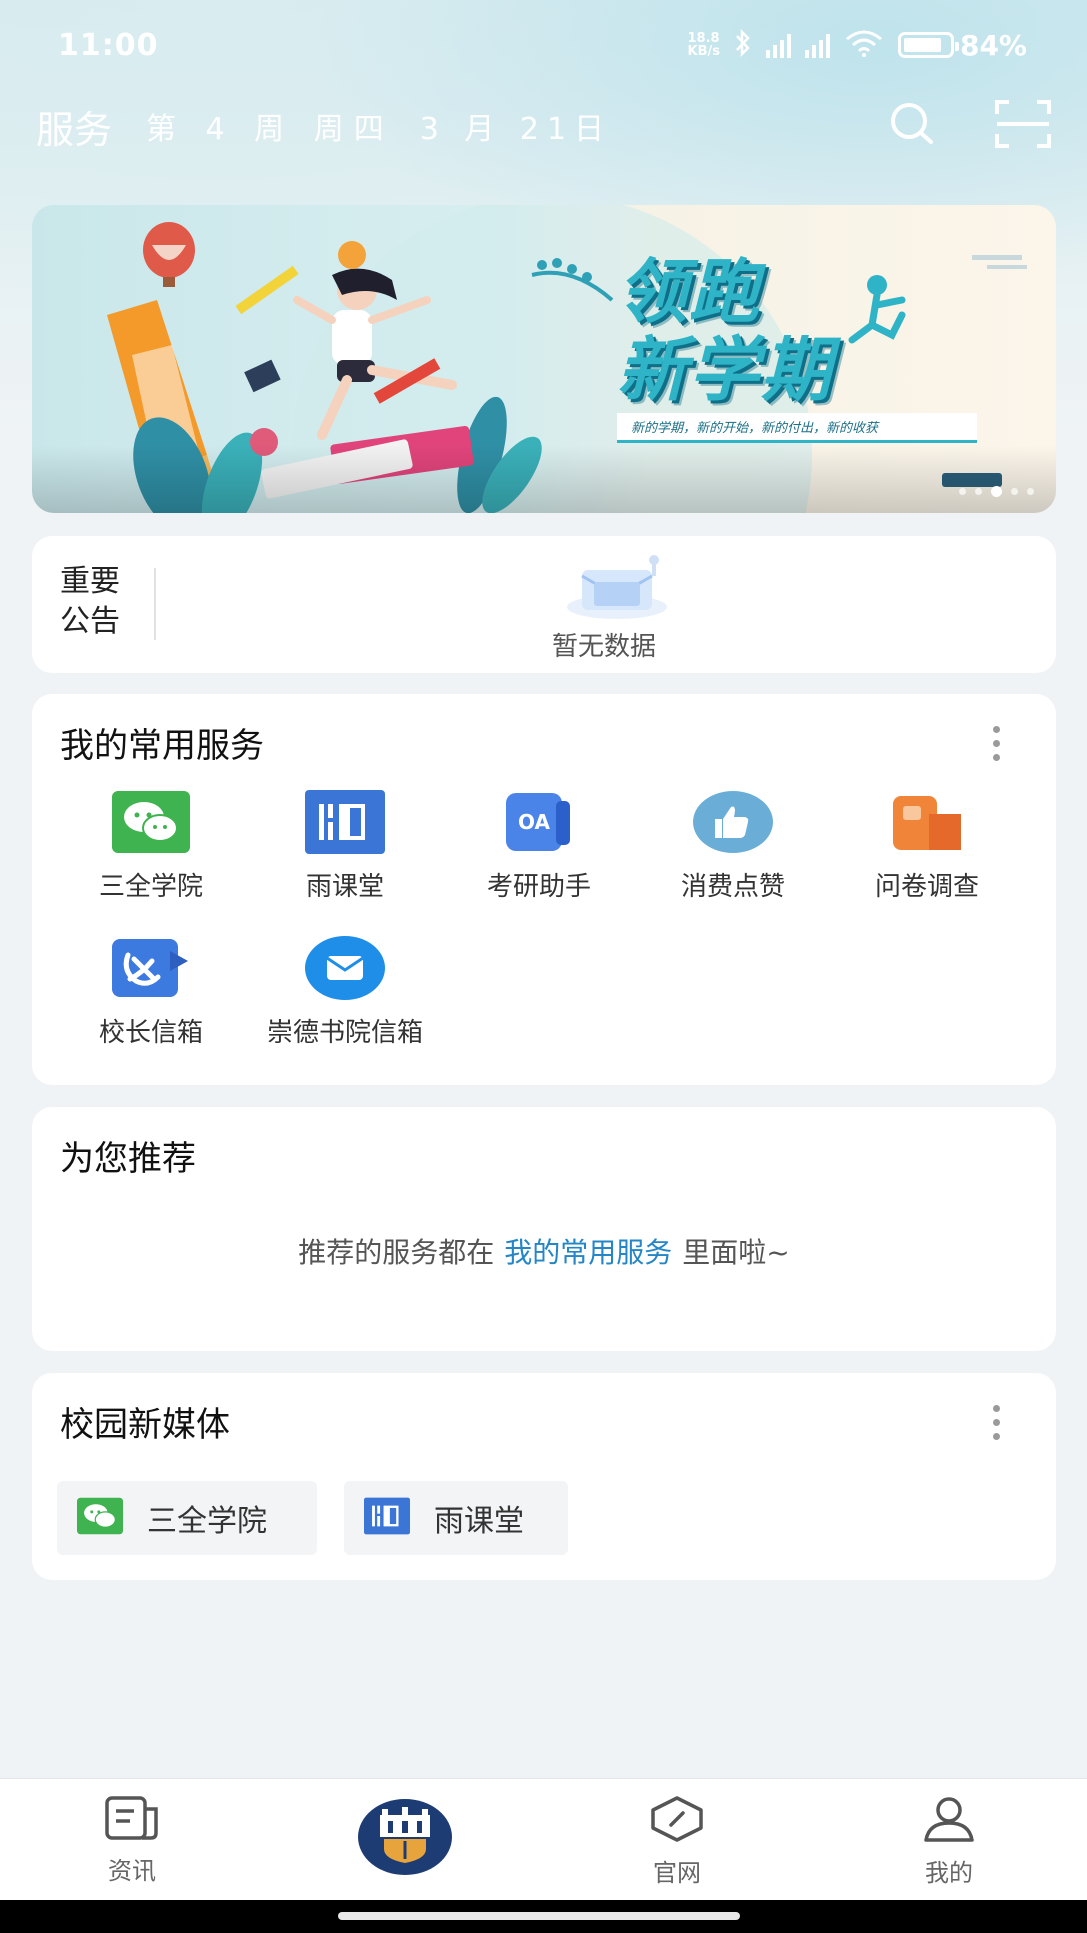 The height and width of the screenshot is (1933, 1087). I want to click on media-chip-label: 雨课堂, so click(479, 1521).